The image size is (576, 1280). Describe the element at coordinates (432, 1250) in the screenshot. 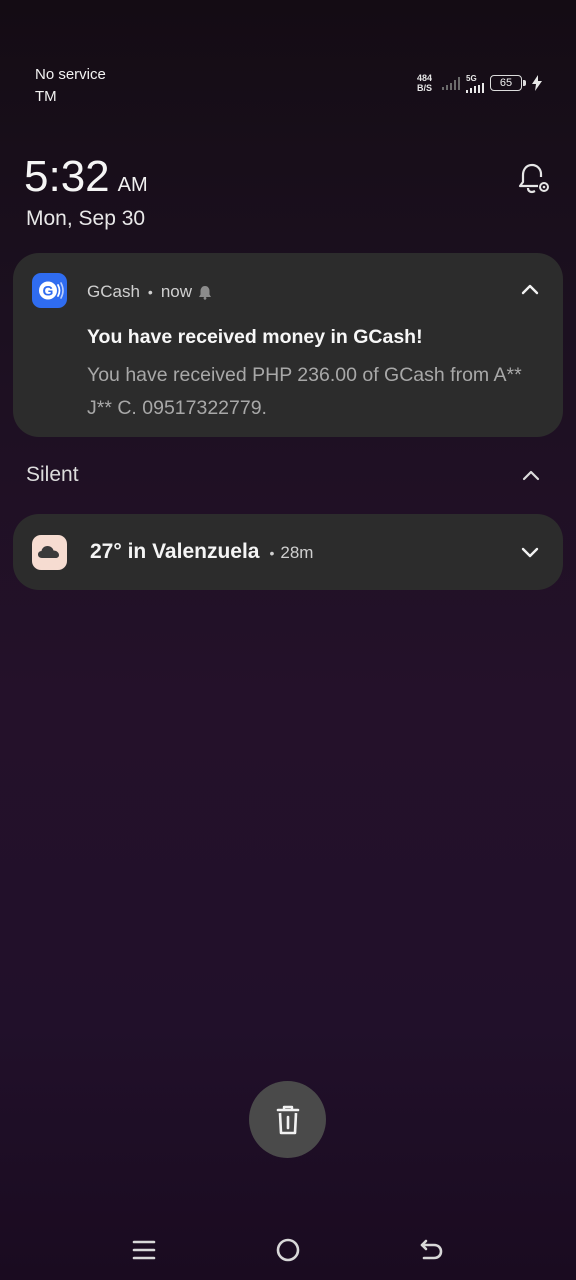

I see `back-icon` at that location.